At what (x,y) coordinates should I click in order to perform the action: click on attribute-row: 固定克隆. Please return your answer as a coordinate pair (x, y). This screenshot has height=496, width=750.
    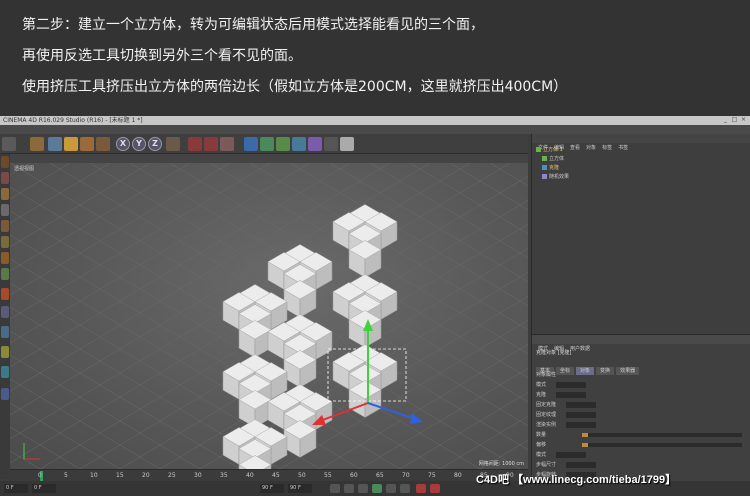
    Looking at the image, I should click on (566, 405).